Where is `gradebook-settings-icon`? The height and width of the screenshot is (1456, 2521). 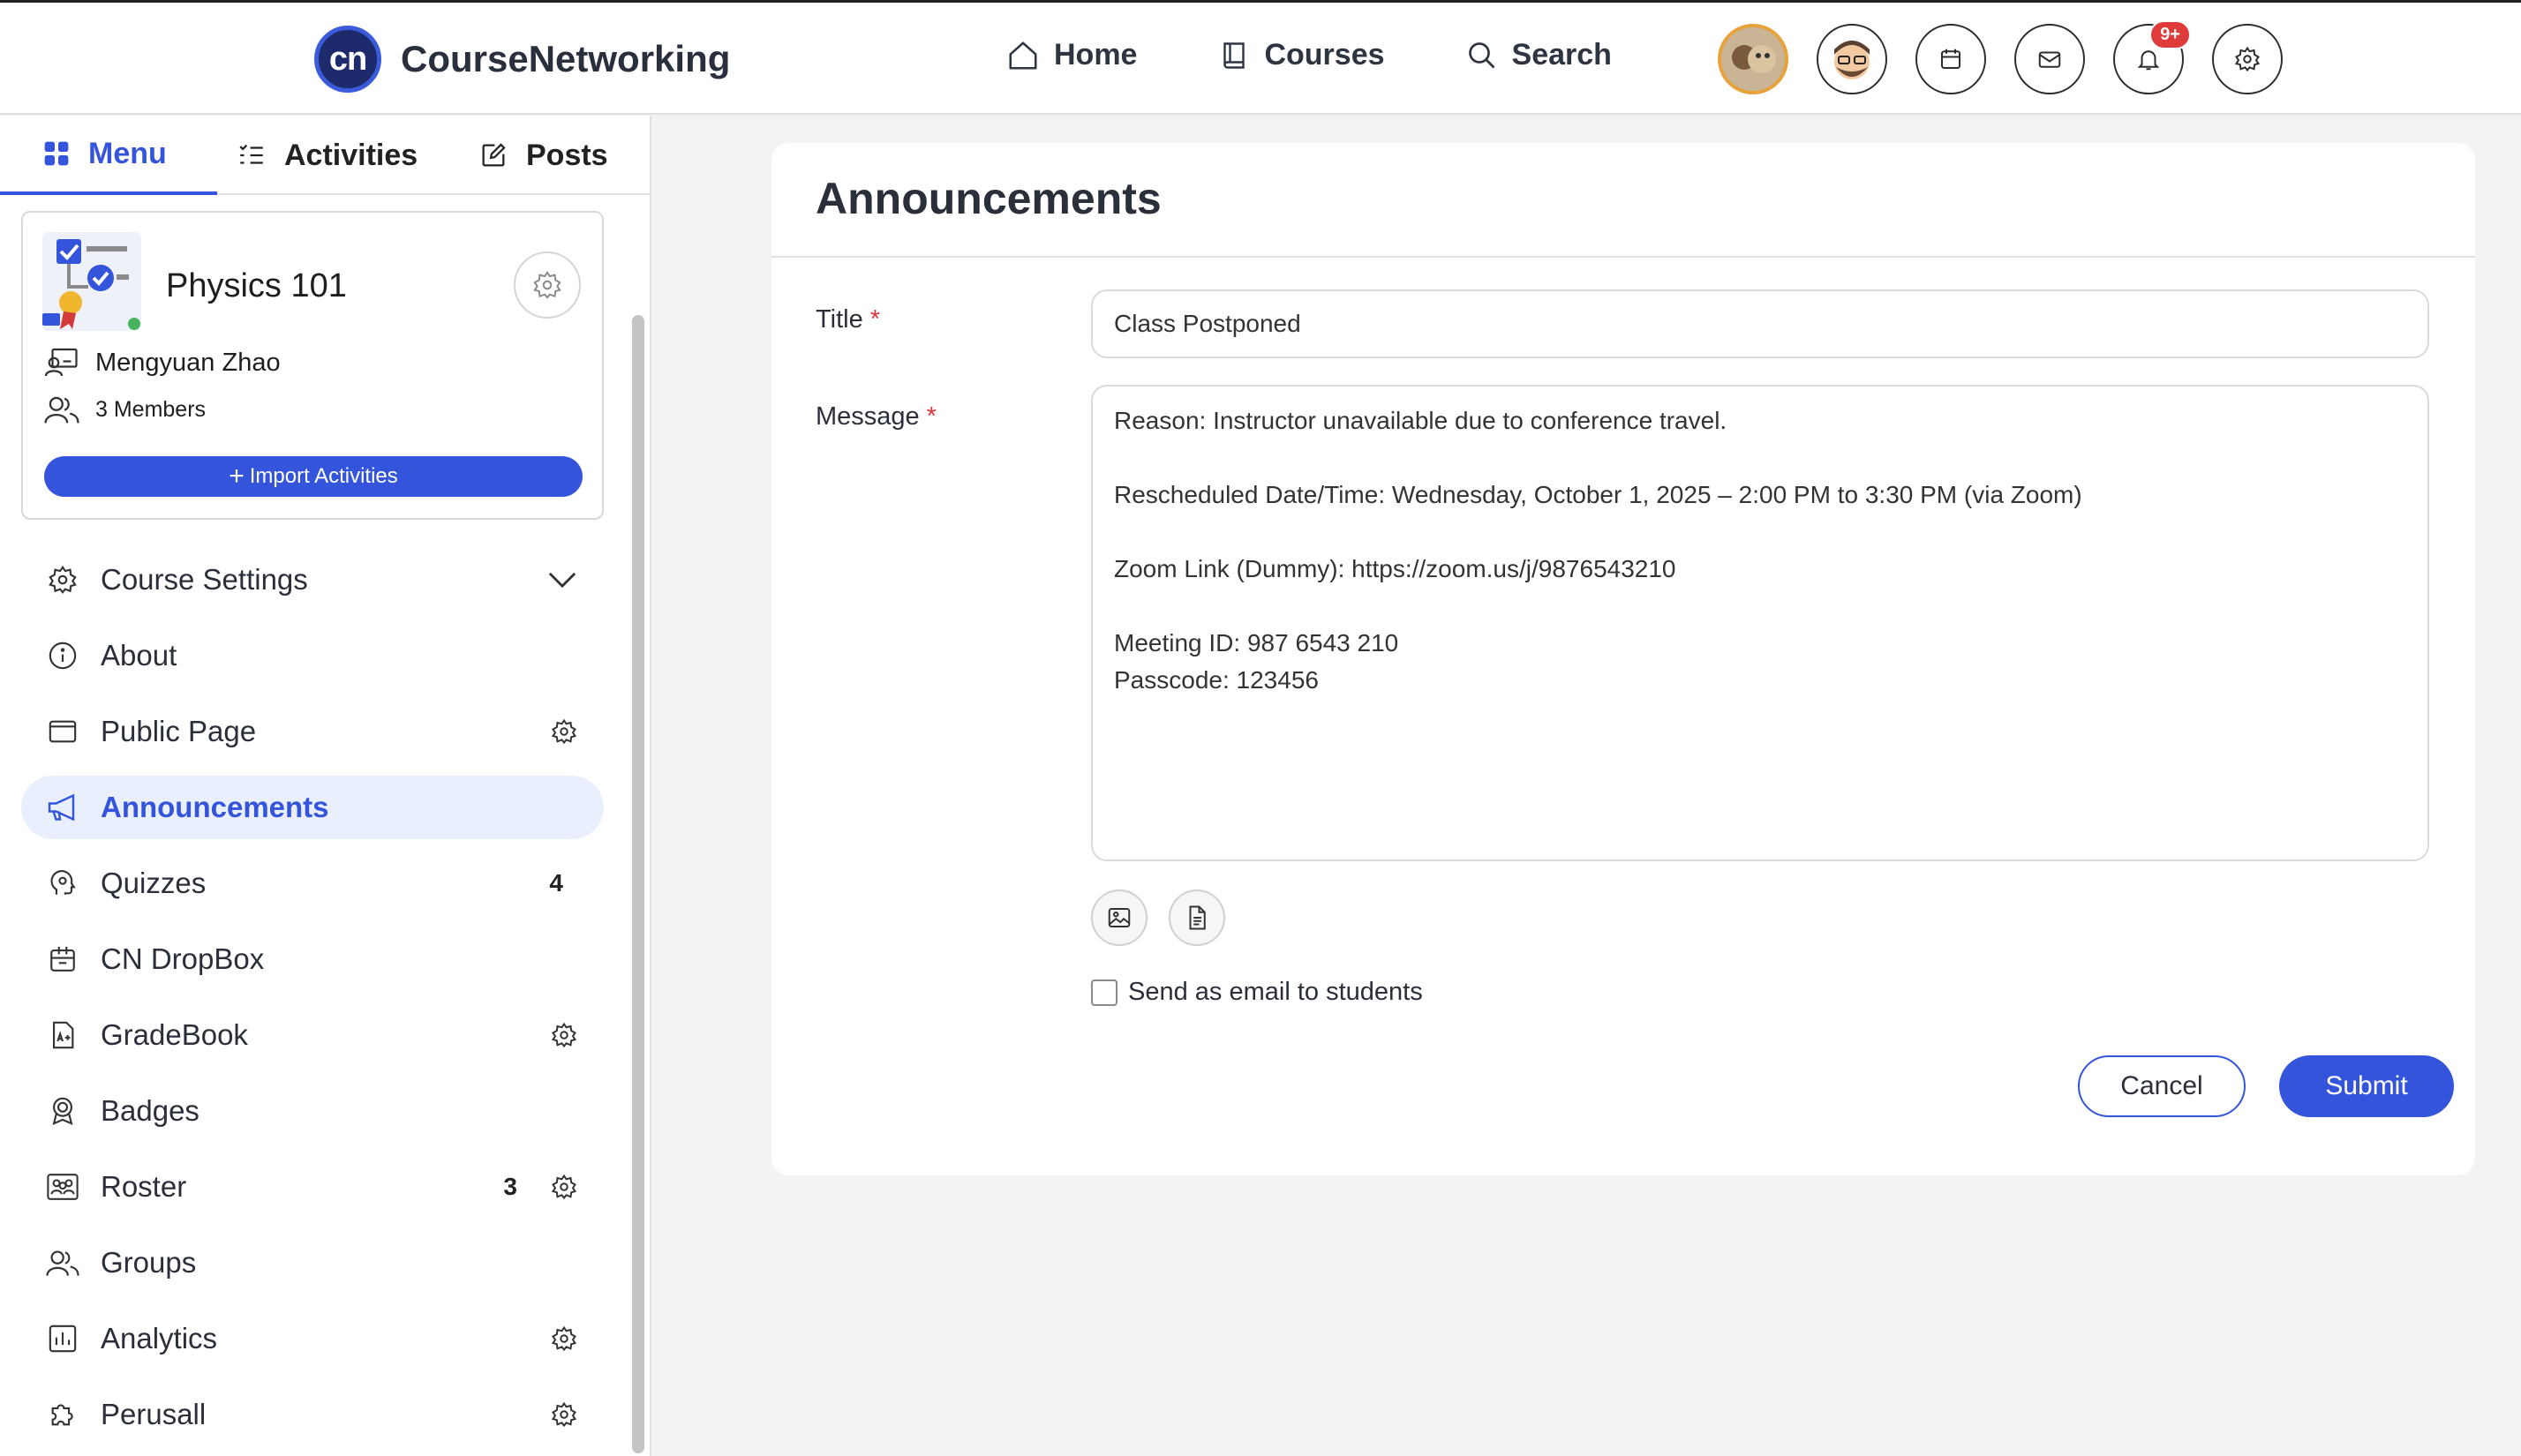
gradebook-settings-icon is located at coordinates (564, 1035).